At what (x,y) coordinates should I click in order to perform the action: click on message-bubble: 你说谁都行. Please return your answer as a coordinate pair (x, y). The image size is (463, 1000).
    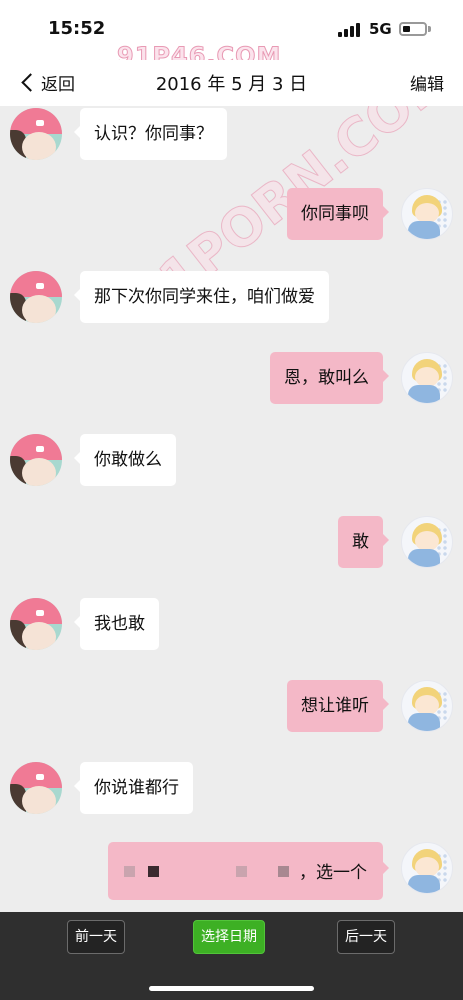
    Looking at the image, I should click on (133, 788).